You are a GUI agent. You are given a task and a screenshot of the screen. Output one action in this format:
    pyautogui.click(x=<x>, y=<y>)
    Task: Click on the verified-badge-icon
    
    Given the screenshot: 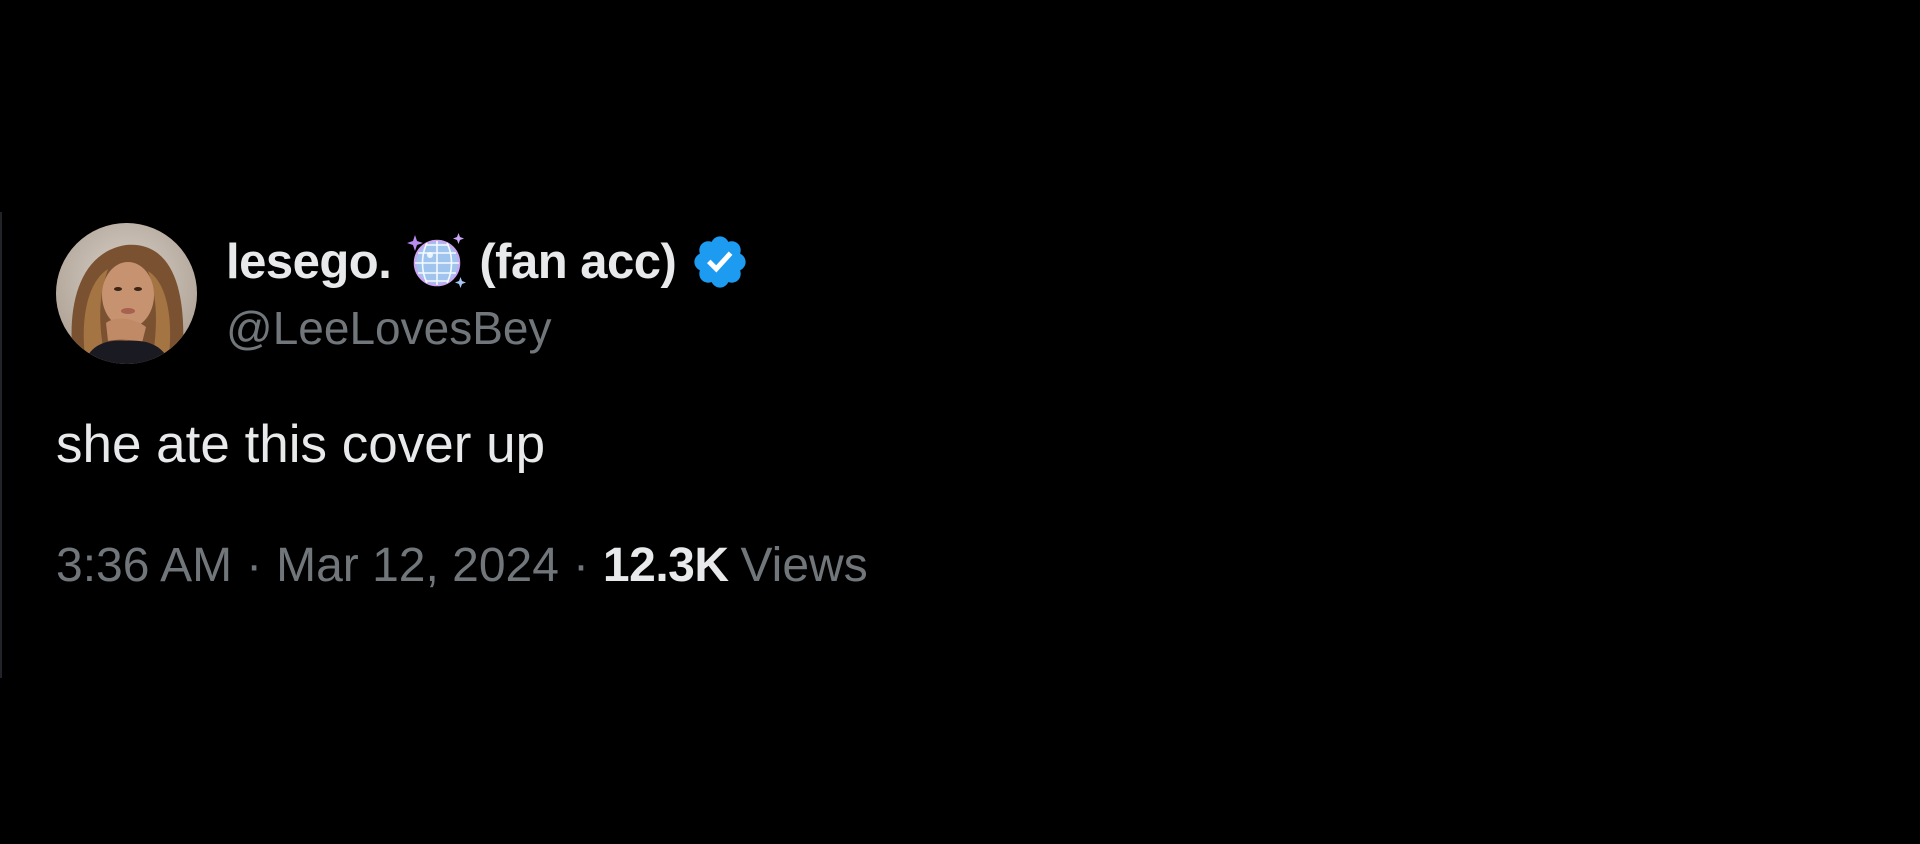 What is the action you would take?
    pyautogui.click(x=720, y=262)
    